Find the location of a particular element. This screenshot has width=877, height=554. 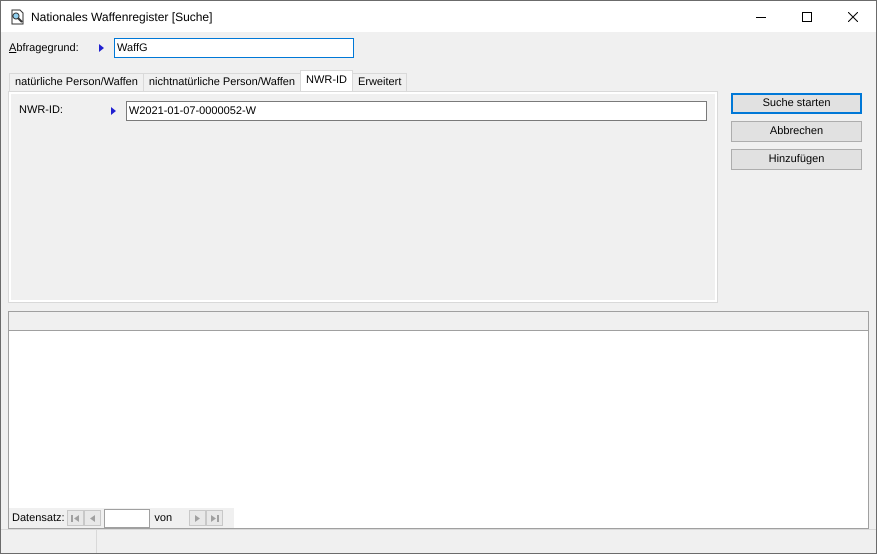

last-record-button is located at coordinates (214, 518).